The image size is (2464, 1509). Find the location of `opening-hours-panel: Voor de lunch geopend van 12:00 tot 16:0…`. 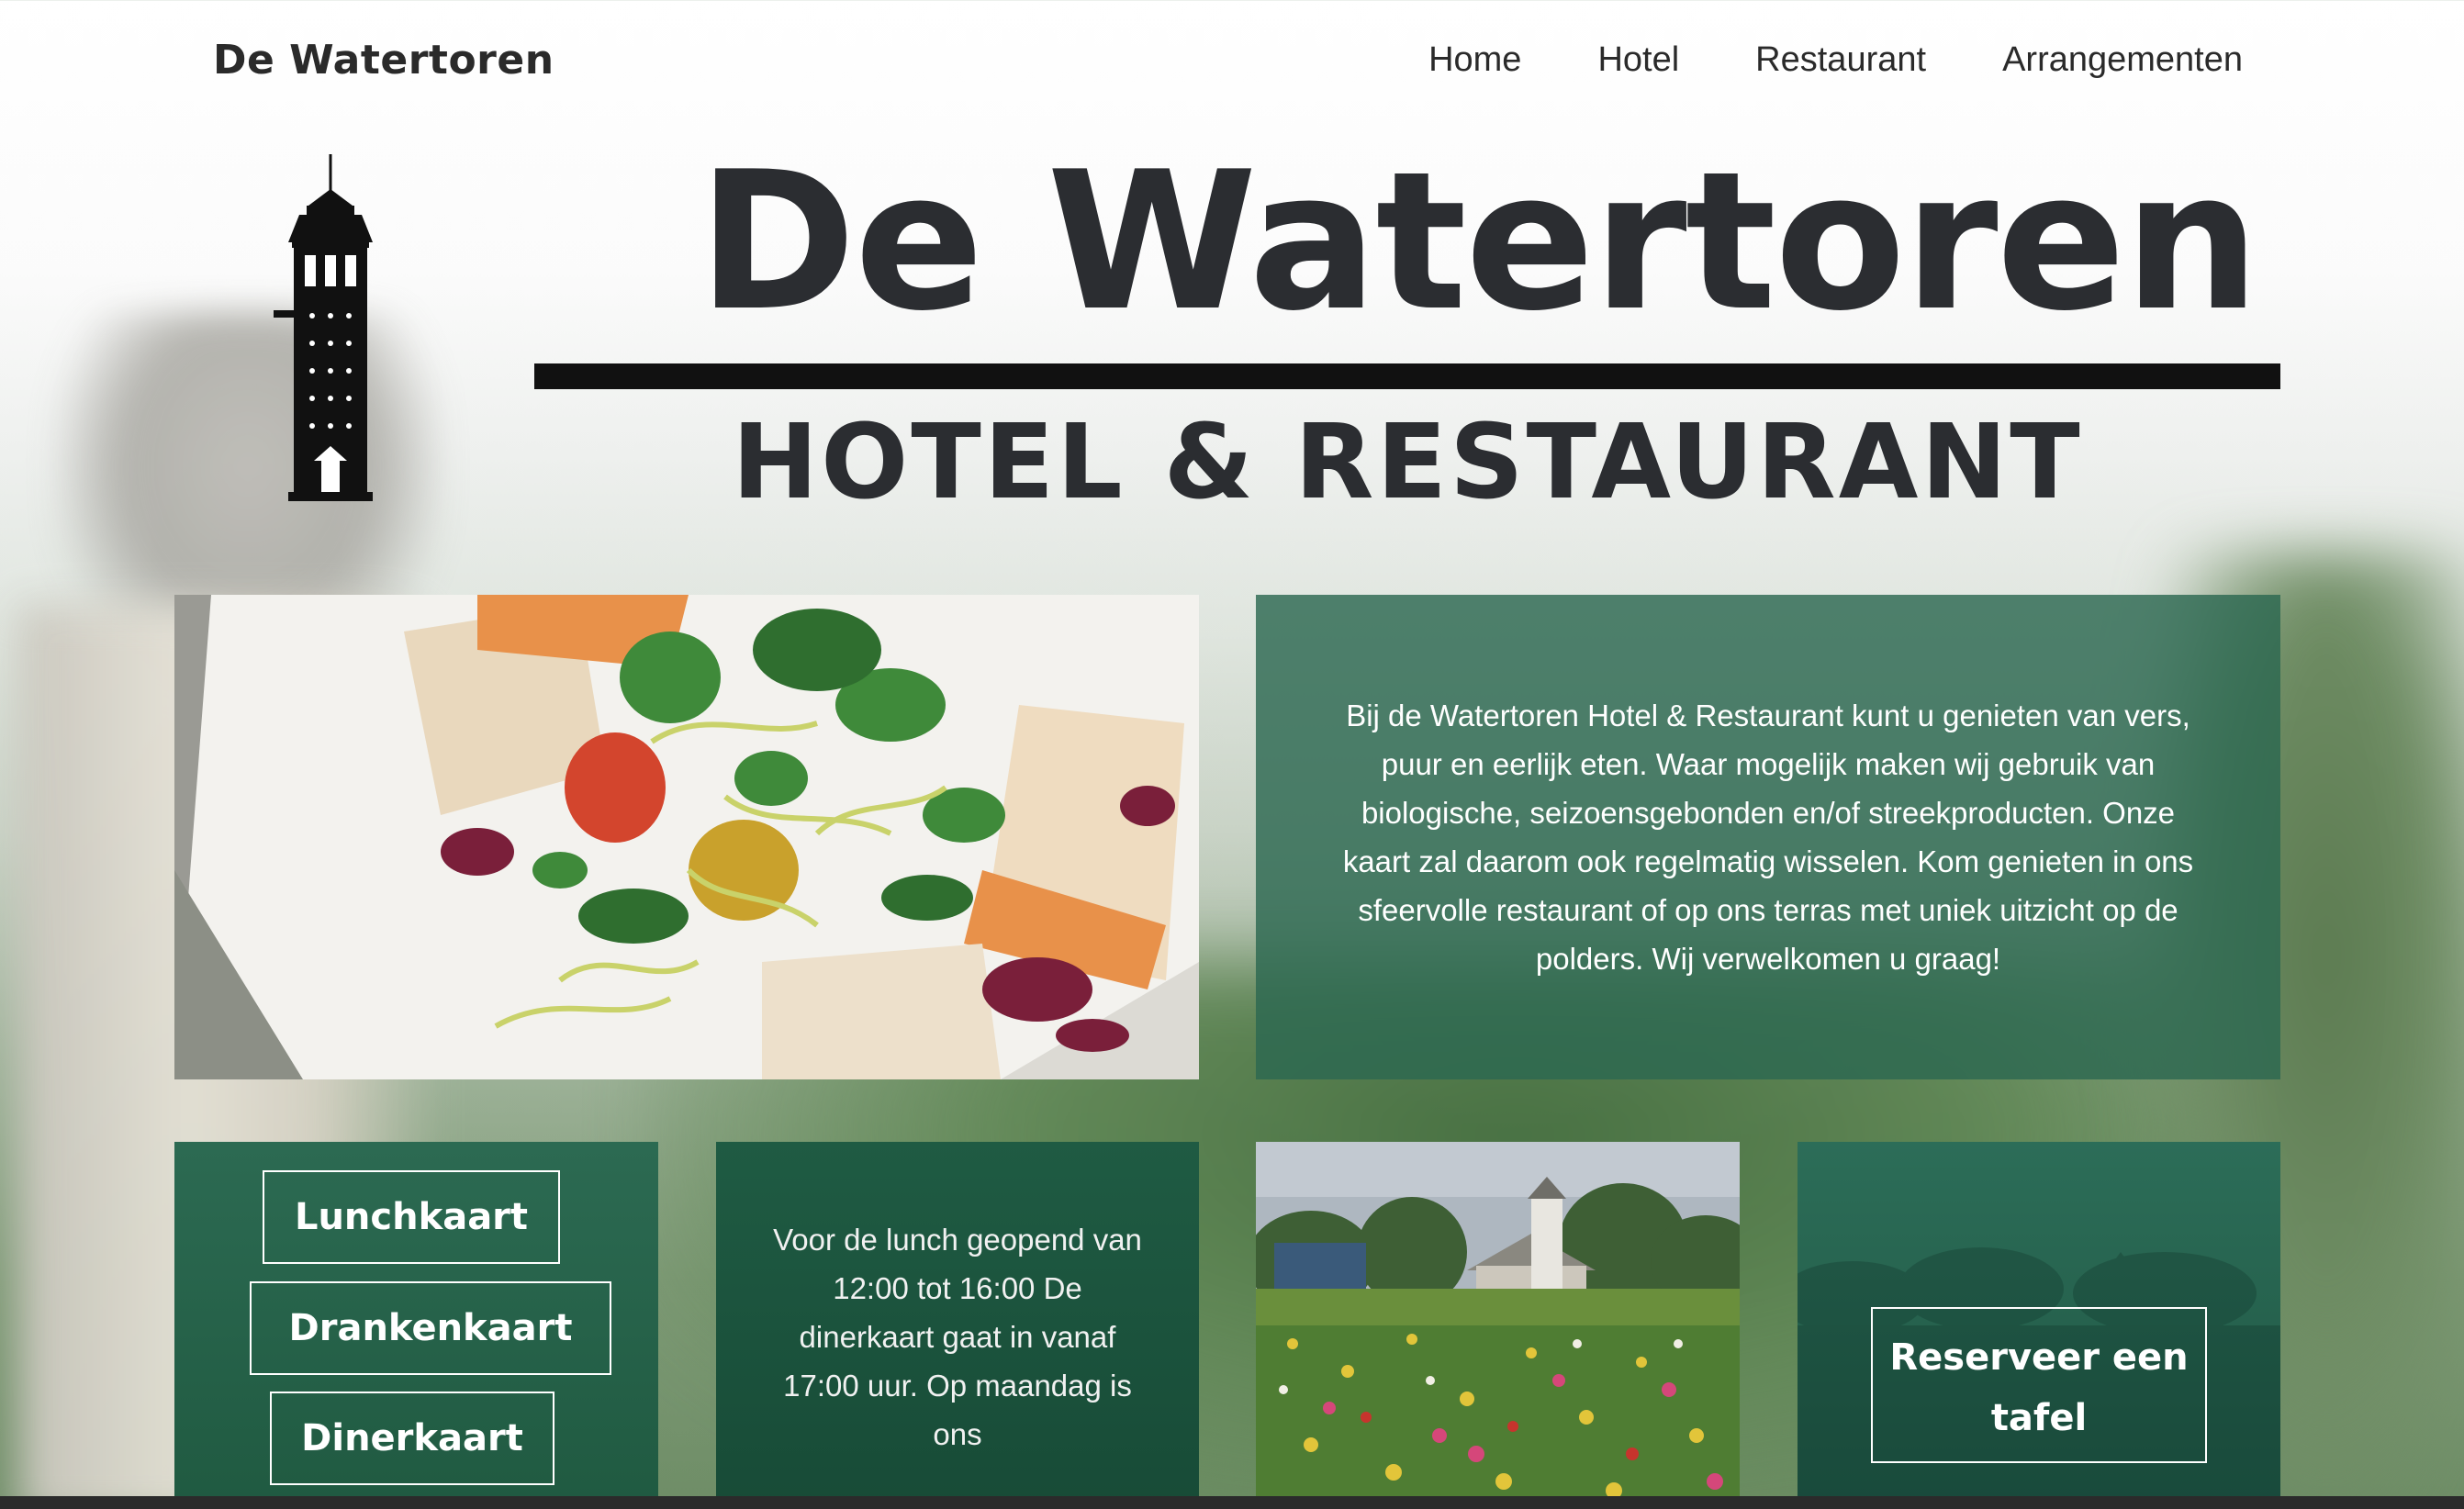

opening-hours-panel: Voor de lunch geopend van 12:00 tot 16:0… is located at coordinates (957, 1325).